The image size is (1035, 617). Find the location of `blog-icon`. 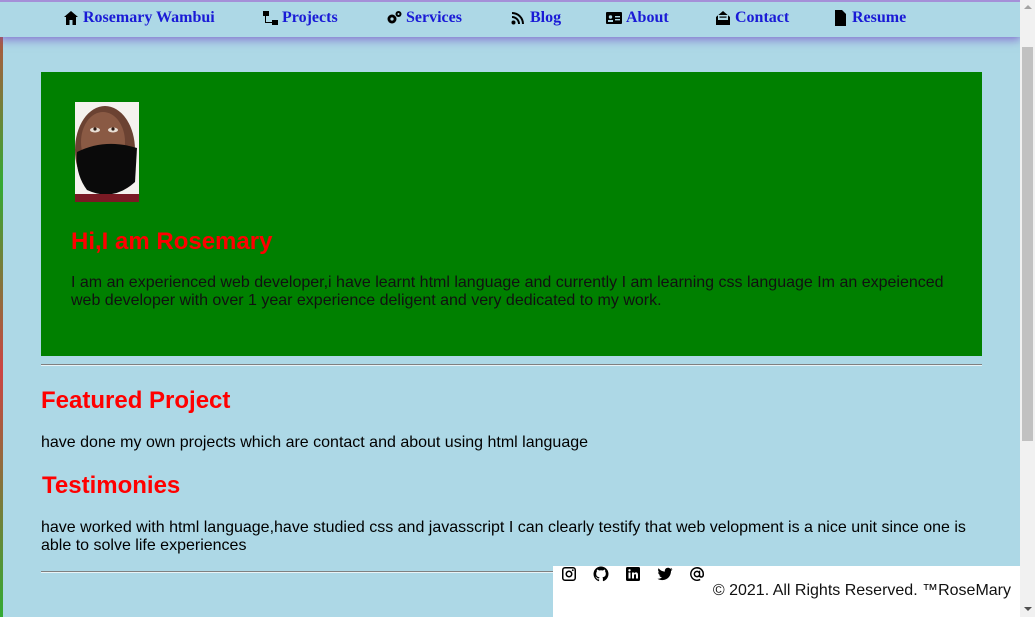

blog-icon is located at coordinates (517, 18).